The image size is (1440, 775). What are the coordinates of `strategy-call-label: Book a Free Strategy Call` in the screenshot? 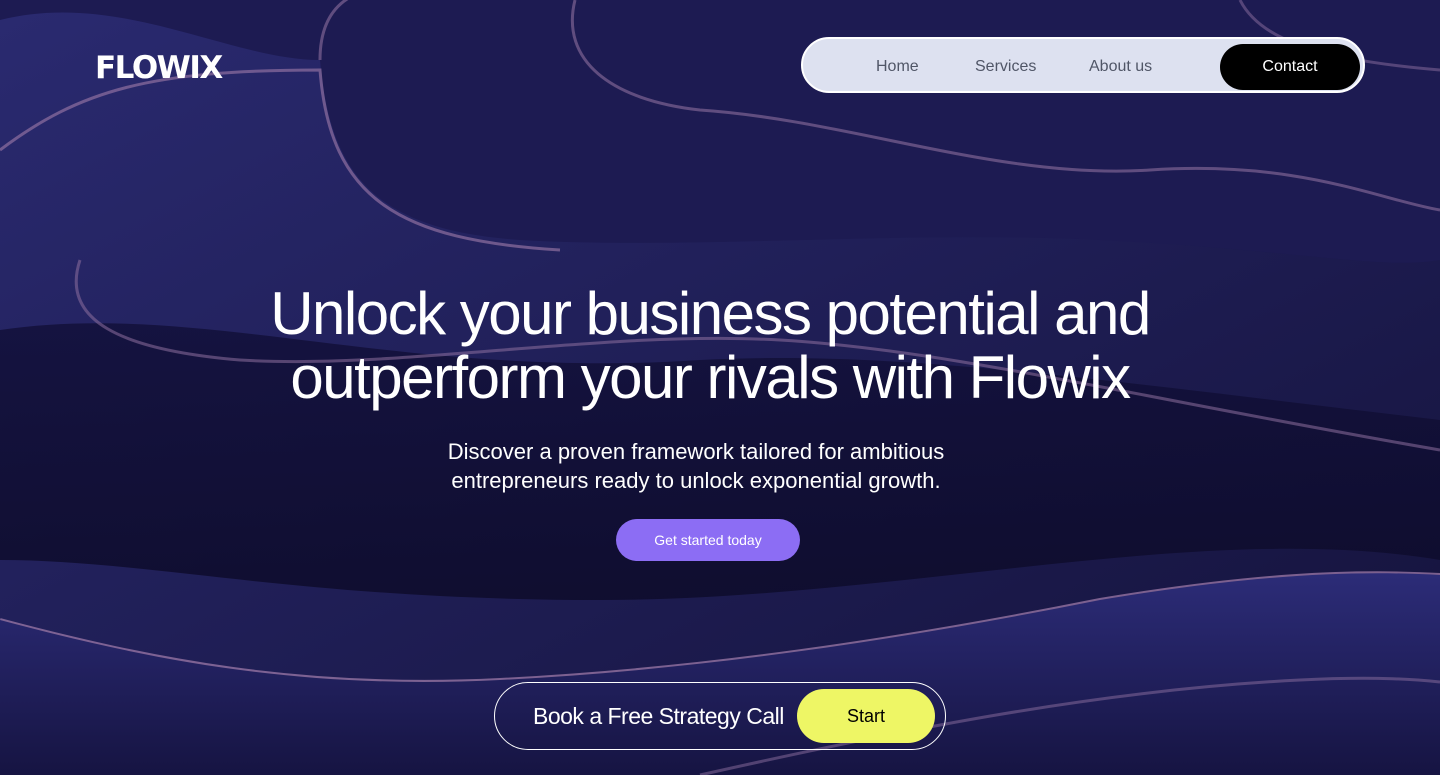 It's located at (658, 716).